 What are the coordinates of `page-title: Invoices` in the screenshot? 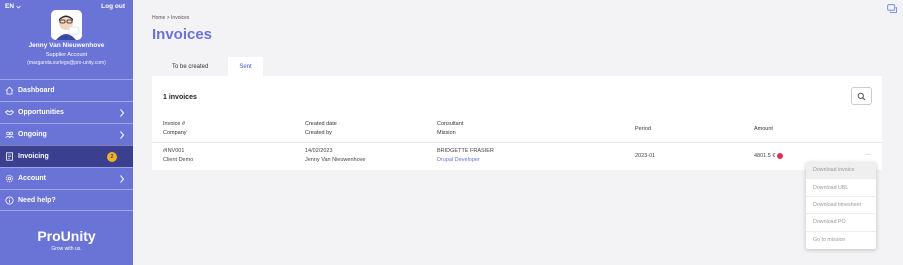 It's located at (182, 34).